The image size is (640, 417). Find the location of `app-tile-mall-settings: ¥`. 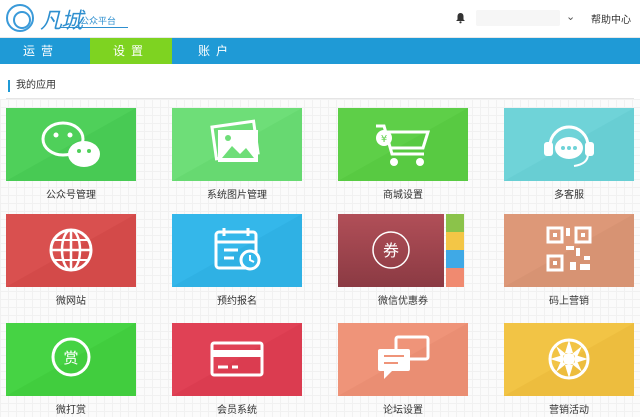

app-tile-mall-settings: ¥ is located at coordinates (403, 144).